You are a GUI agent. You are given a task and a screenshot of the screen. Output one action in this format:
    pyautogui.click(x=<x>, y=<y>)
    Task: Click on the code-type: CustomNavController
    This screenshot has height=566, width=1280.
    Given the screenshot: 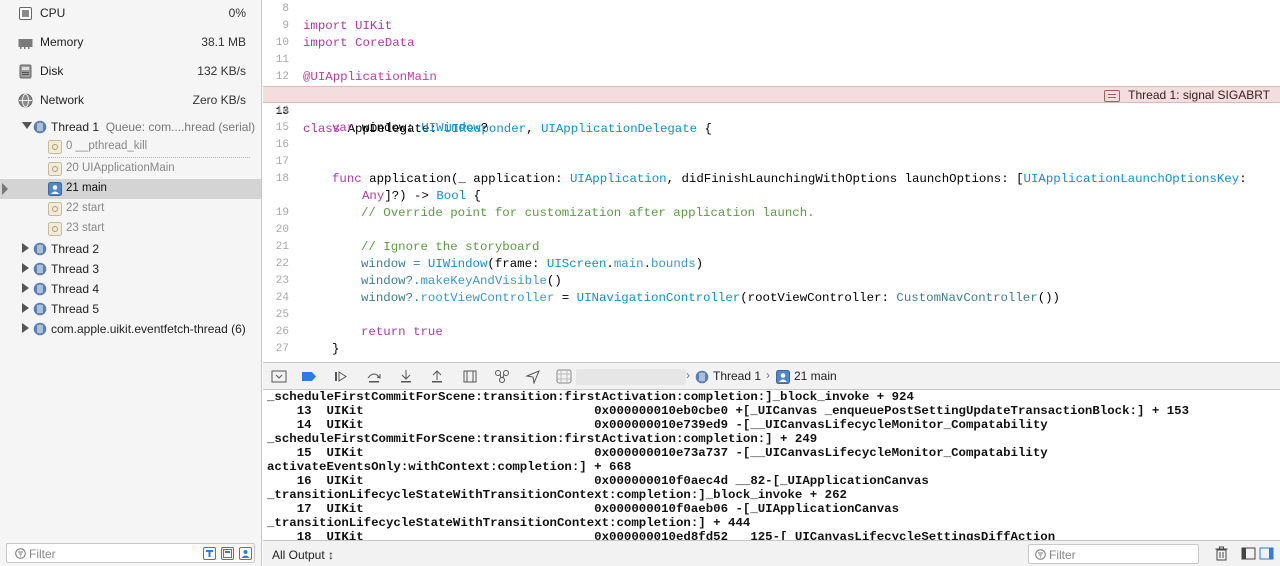 What is the action you would take?
    pyautogui.click(x=967, y=298)
    